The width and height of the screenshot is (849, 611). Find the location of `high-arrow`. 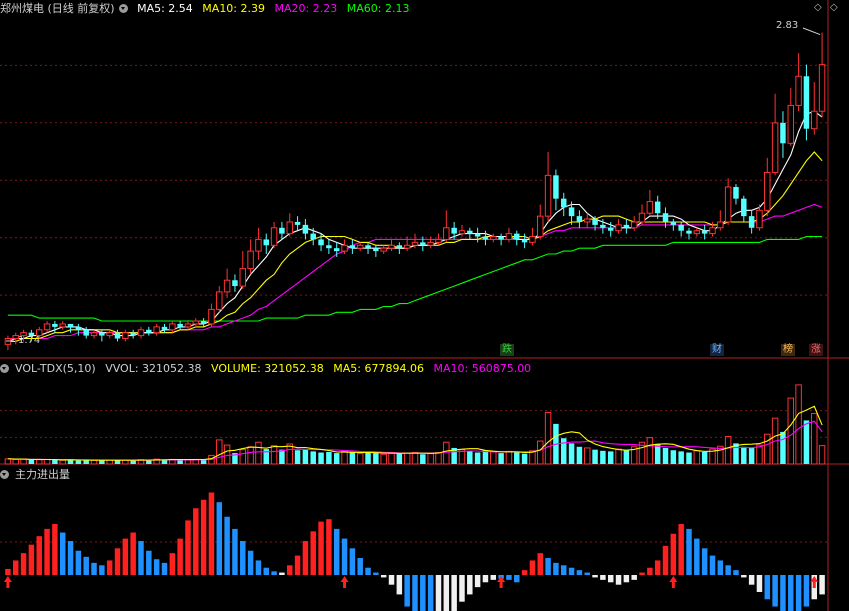

high-arrow is located at coordinates (811, 31).